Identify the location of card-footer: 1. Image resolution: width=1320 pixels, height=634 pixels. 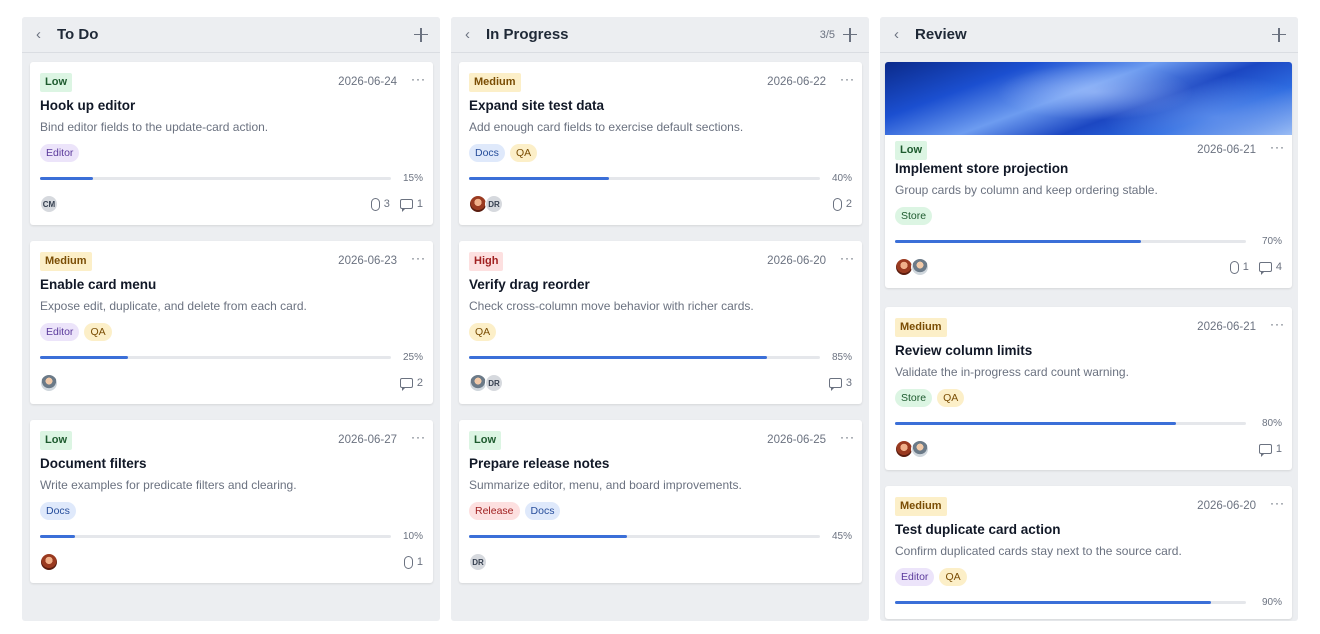
(231, 562).